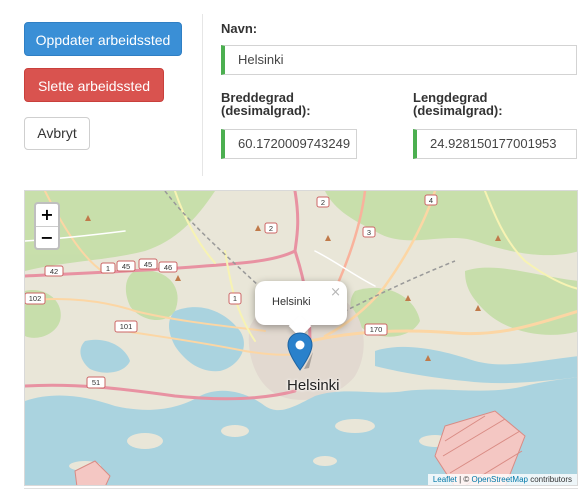  I want to click on longitude-label-line2: (desimalgrad):, so click(458, 110).